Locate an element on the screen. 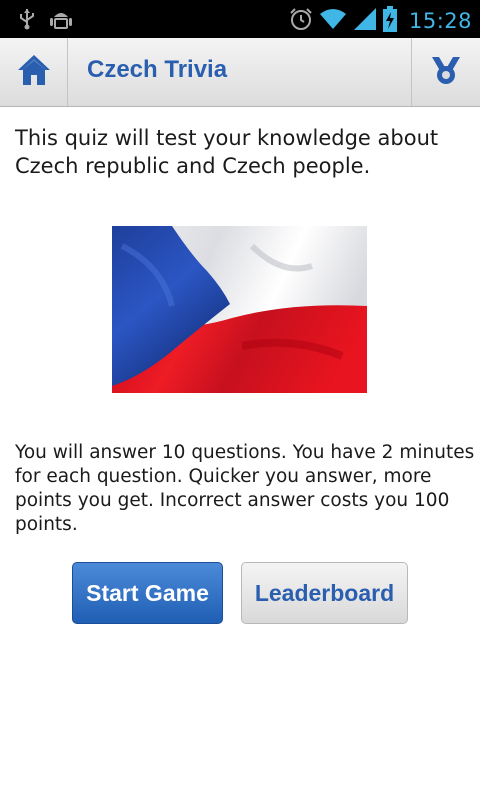 This screenshot has width=480, height=800. android-debug-icon is located at coordinates (61, 22).